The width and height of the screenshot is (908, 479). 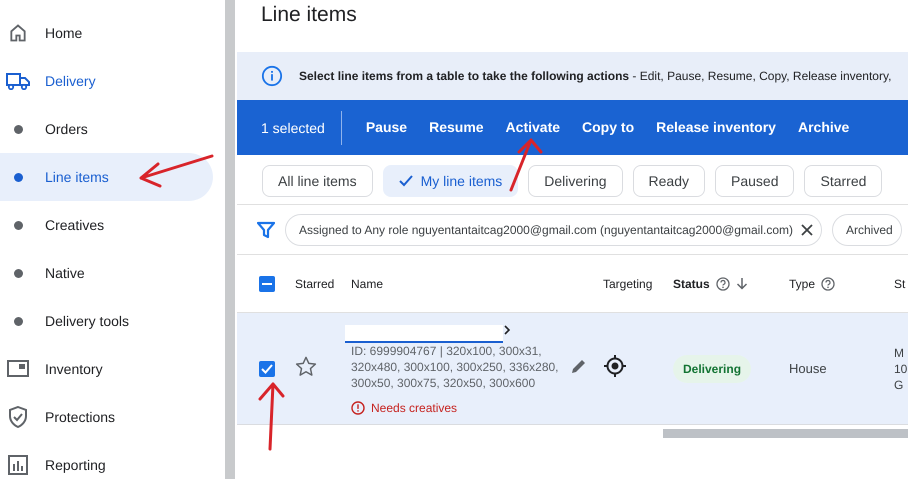 What do you see at coordinates (266, 229) in the screenshot?
I see `filter-icon` at bounding box center [266, 229].